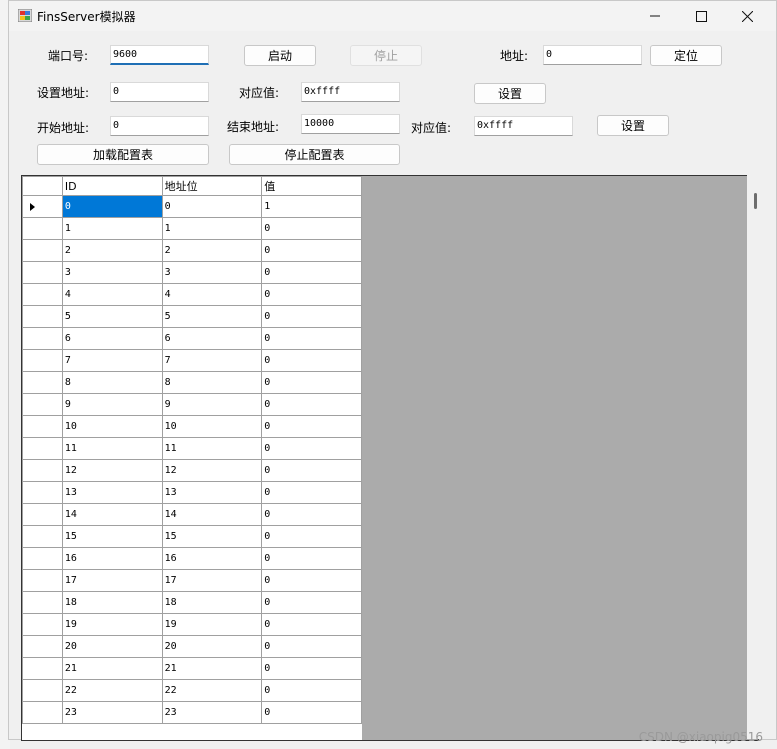 The height and width of the screenshot is (749, 777). What do you see at coordinates (592, 55) in the screenshot?
I see `address-input: 0` at bounding box center [592, 55].